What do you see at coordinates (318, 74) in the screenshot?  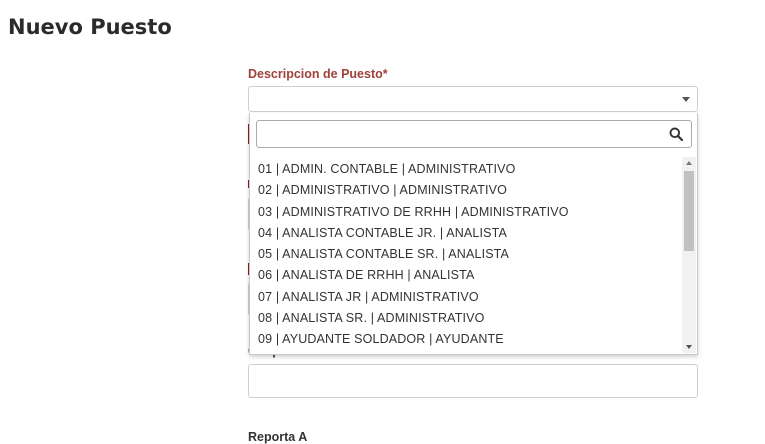 I see `descripcion-label: Descripcion de Puesto*` at bounding box center [318, 74].